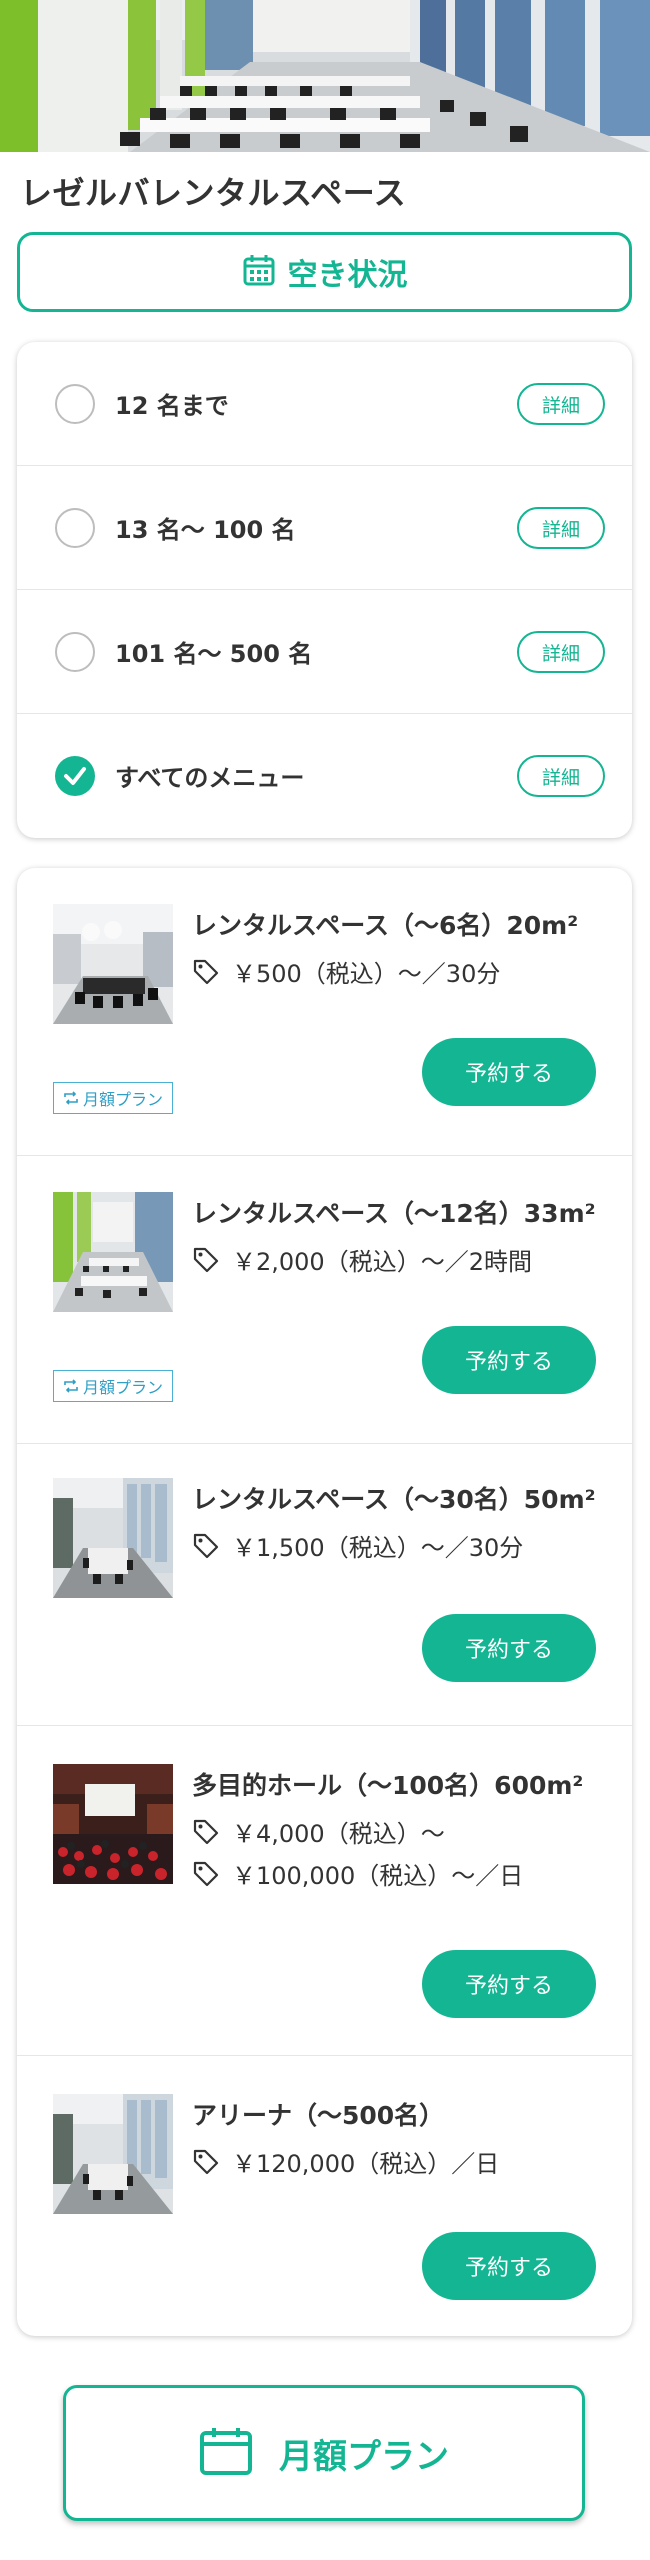 The width and height of the screenshot is (650, 2560). What do you see at coordinates (394, 1213) in the screenshot?
I see `menu-item-title: レンタルスペース（～12名）33m²` at bounding box center [394, 1213].